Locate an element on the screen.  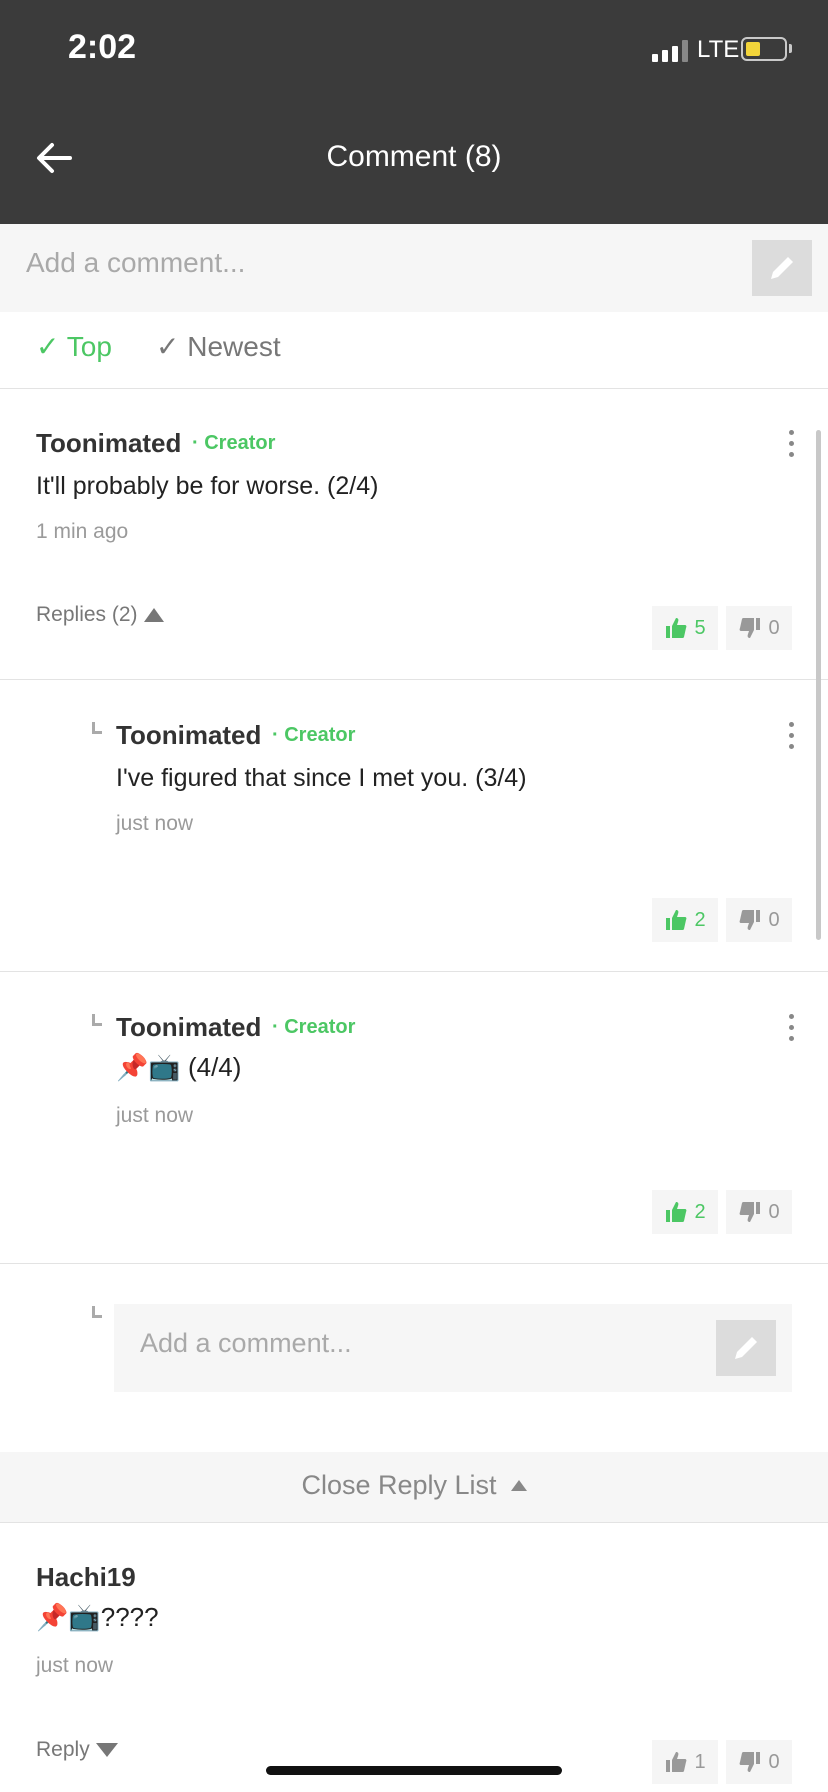
close-reply-button: Close Reply List is located at coordinates (414, 1485).